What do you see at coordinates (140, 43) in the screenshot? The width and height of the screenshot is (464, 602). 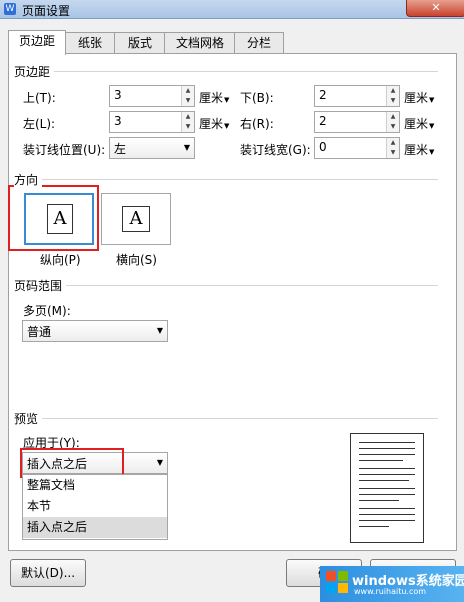 I see `tab-layout: 版式` at bounding box center [140, 43].